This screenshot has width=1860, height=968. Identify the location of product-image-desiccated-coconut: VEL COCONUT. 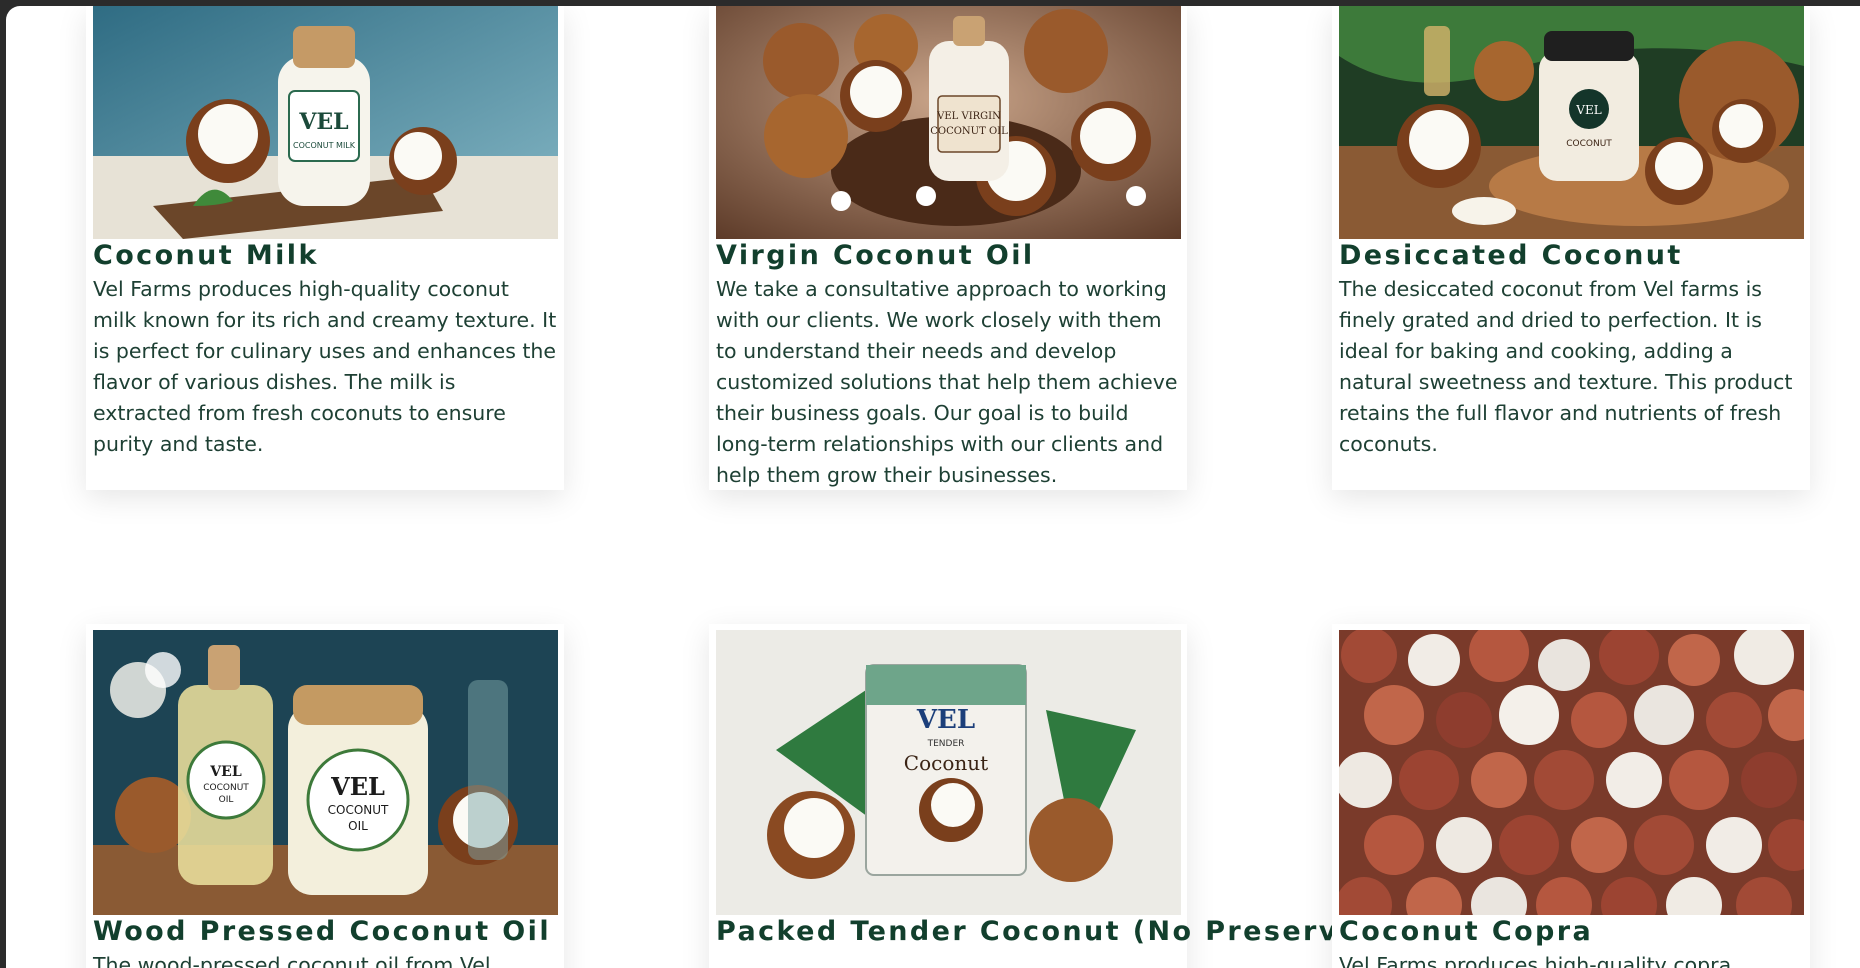
(1571, 122).